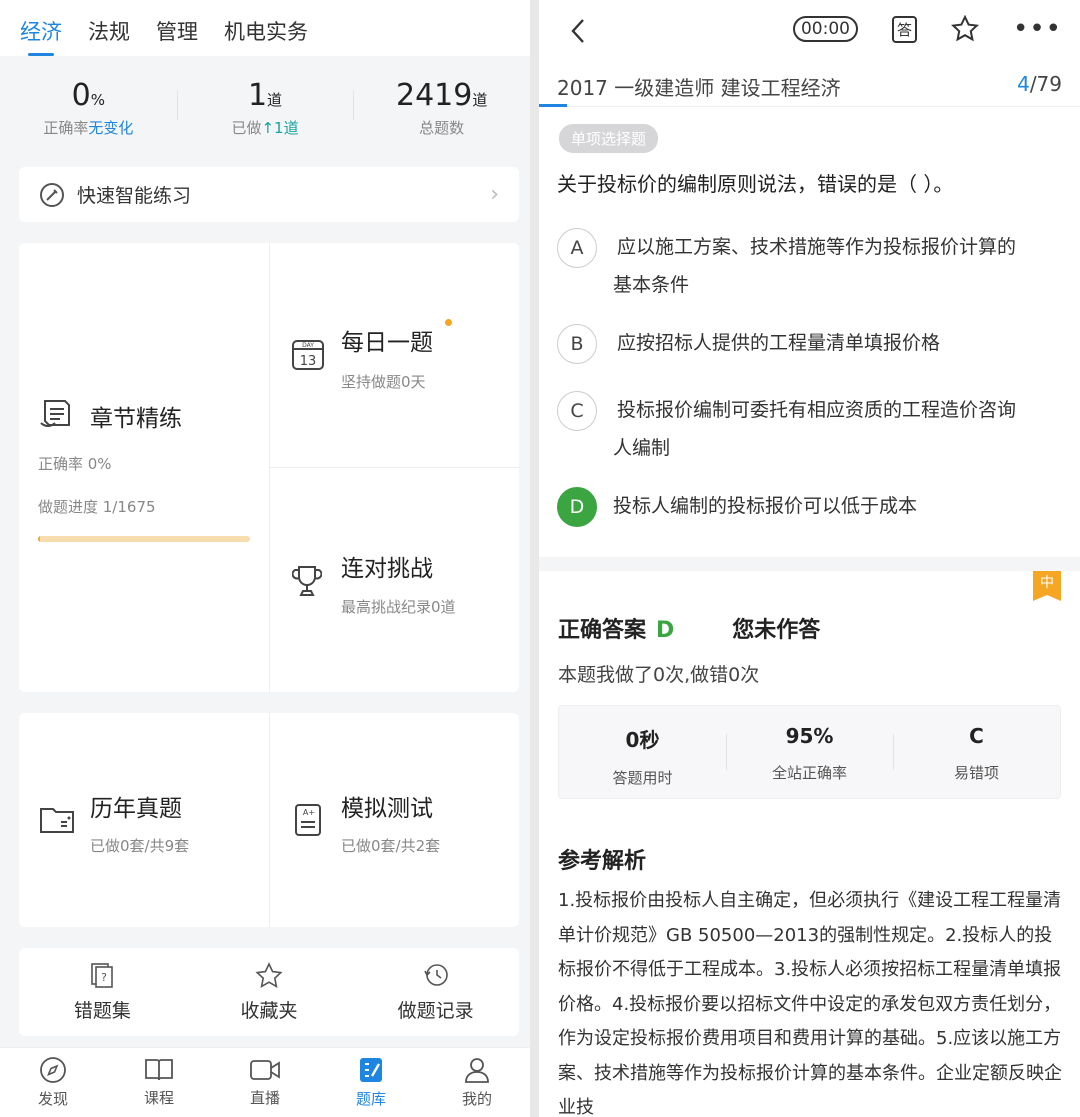 This screenshot has height=1117, width=1080. Describe the element at coordinates (52, 1099) in the screenshot. I see `nav-discover-label: 发现` at that location.